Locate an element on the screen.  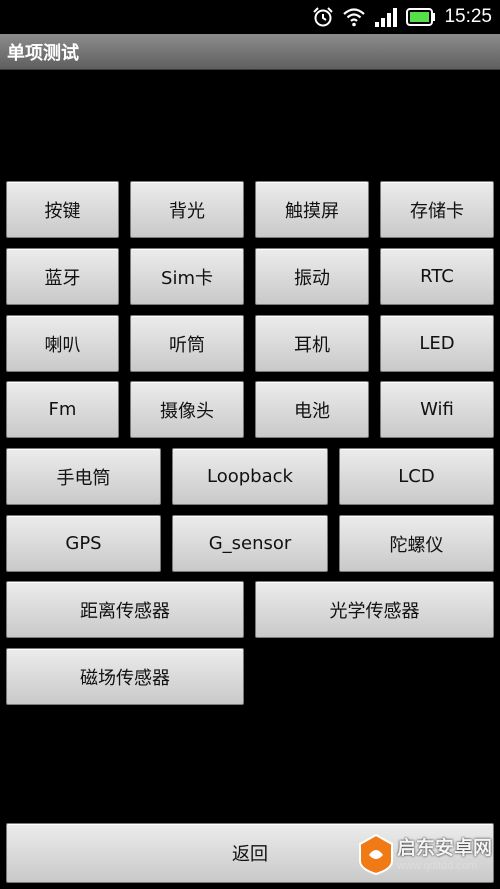
cunchuka-button: 存储卡 is located at coordinates (437, 209).